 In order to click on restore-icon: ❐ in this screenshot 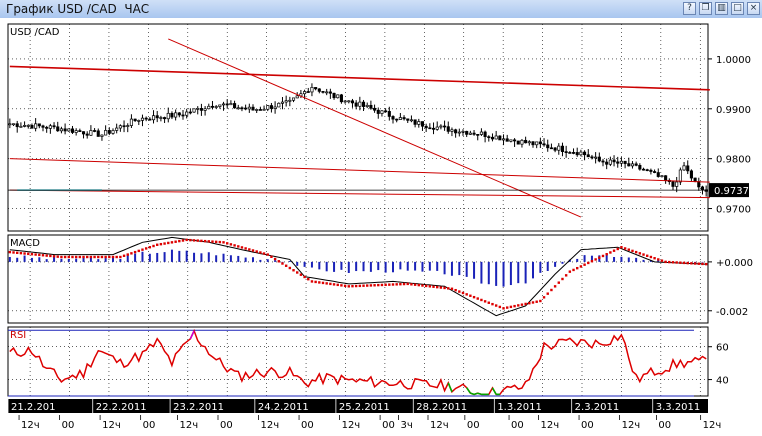, I will do `click(705, 8)`.